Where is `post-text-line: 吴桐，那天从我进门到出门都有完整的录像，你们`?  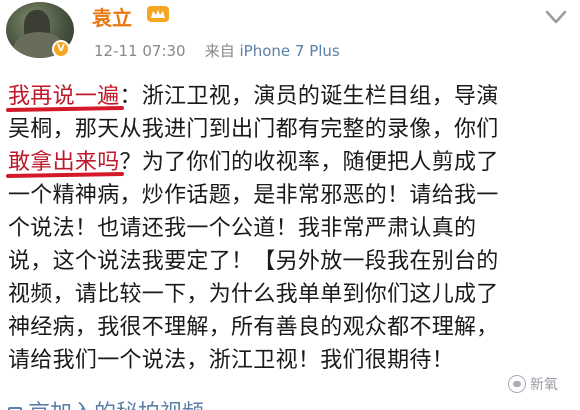 post-text-line: 吴桐，那天从我进门到出门都有完整的录像，你们 is located at coordinates (291, 129).